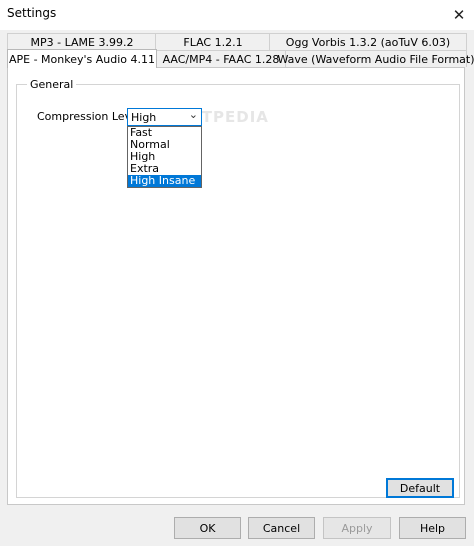 Image resolution: width=474 pixels, height=546 pixels. I want to click on tab-aac-mp4: AAC/MP4 - FAAC 1.28, so click(221, 58).